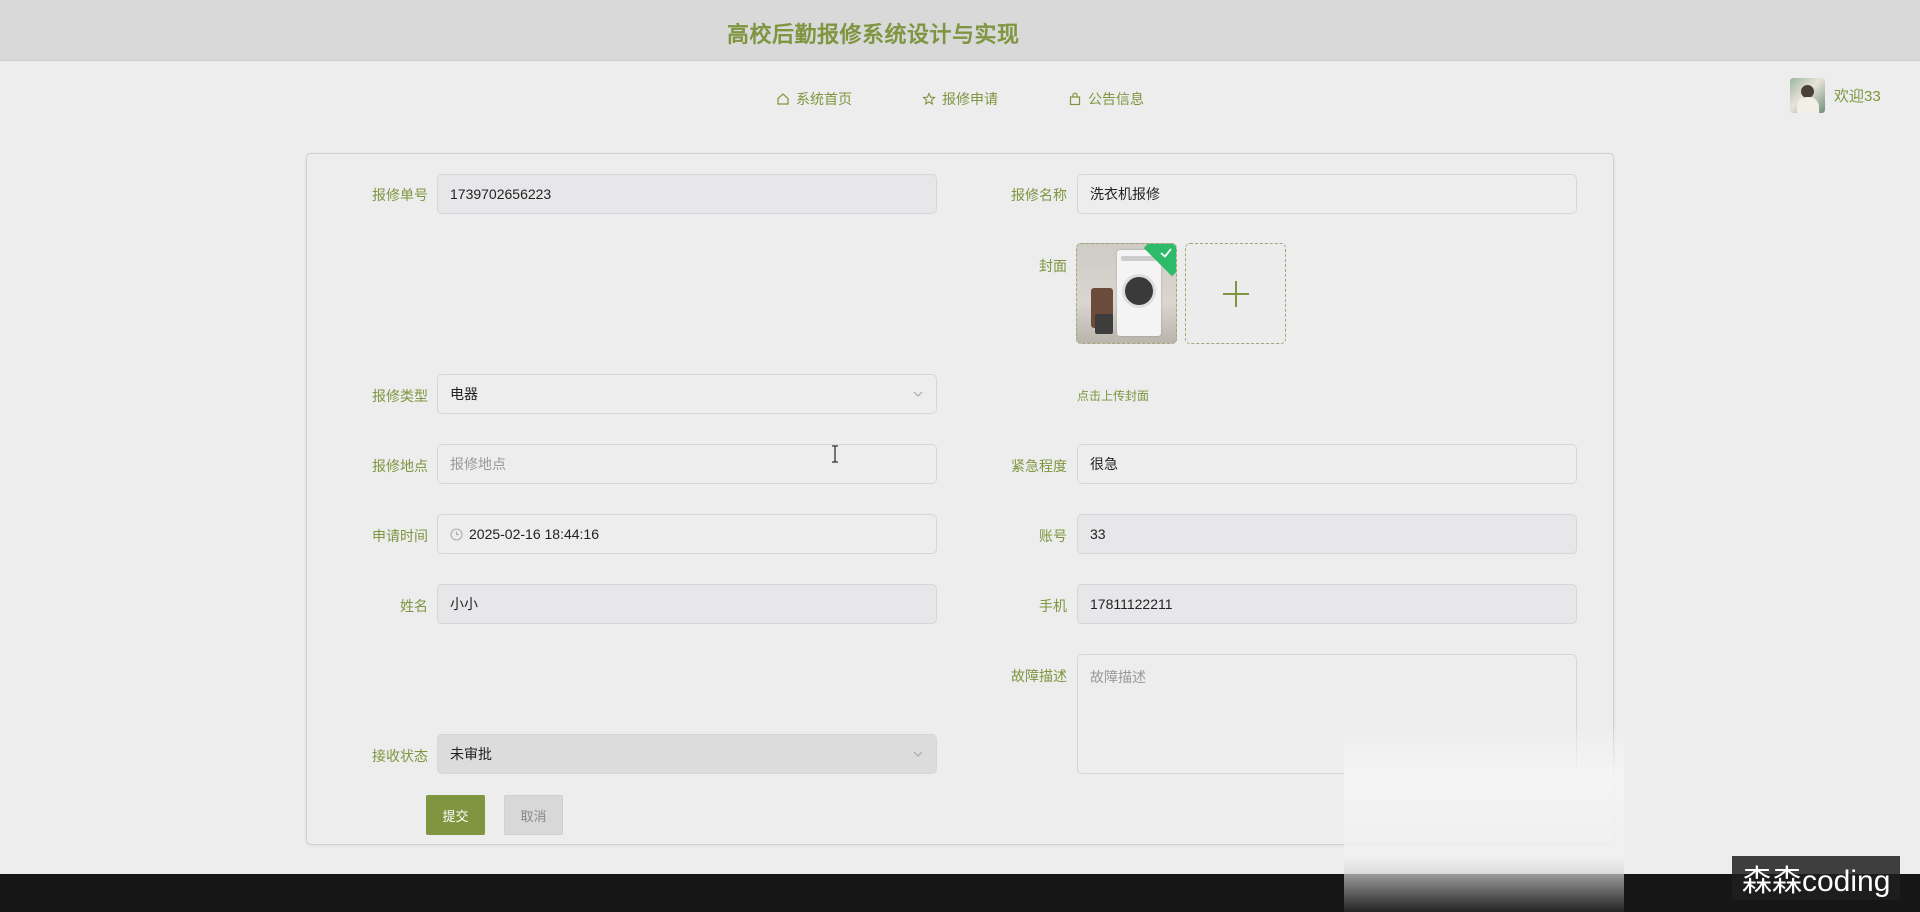 The width and height of the screenshot is (1920, 912). I want to click on cover-image-thumbnail, so click(1126, 293).